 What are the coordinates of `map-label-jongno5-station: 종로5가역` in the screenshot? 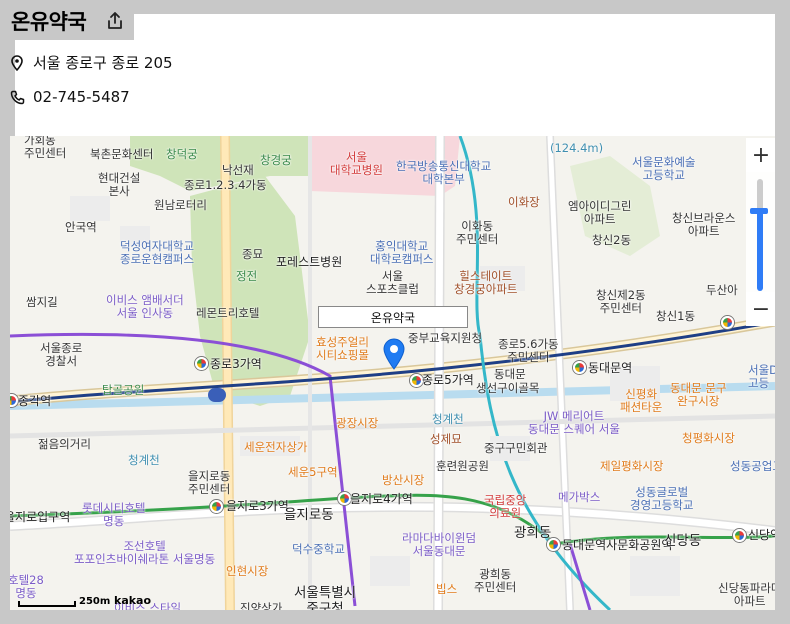 It's located at (448, 380).